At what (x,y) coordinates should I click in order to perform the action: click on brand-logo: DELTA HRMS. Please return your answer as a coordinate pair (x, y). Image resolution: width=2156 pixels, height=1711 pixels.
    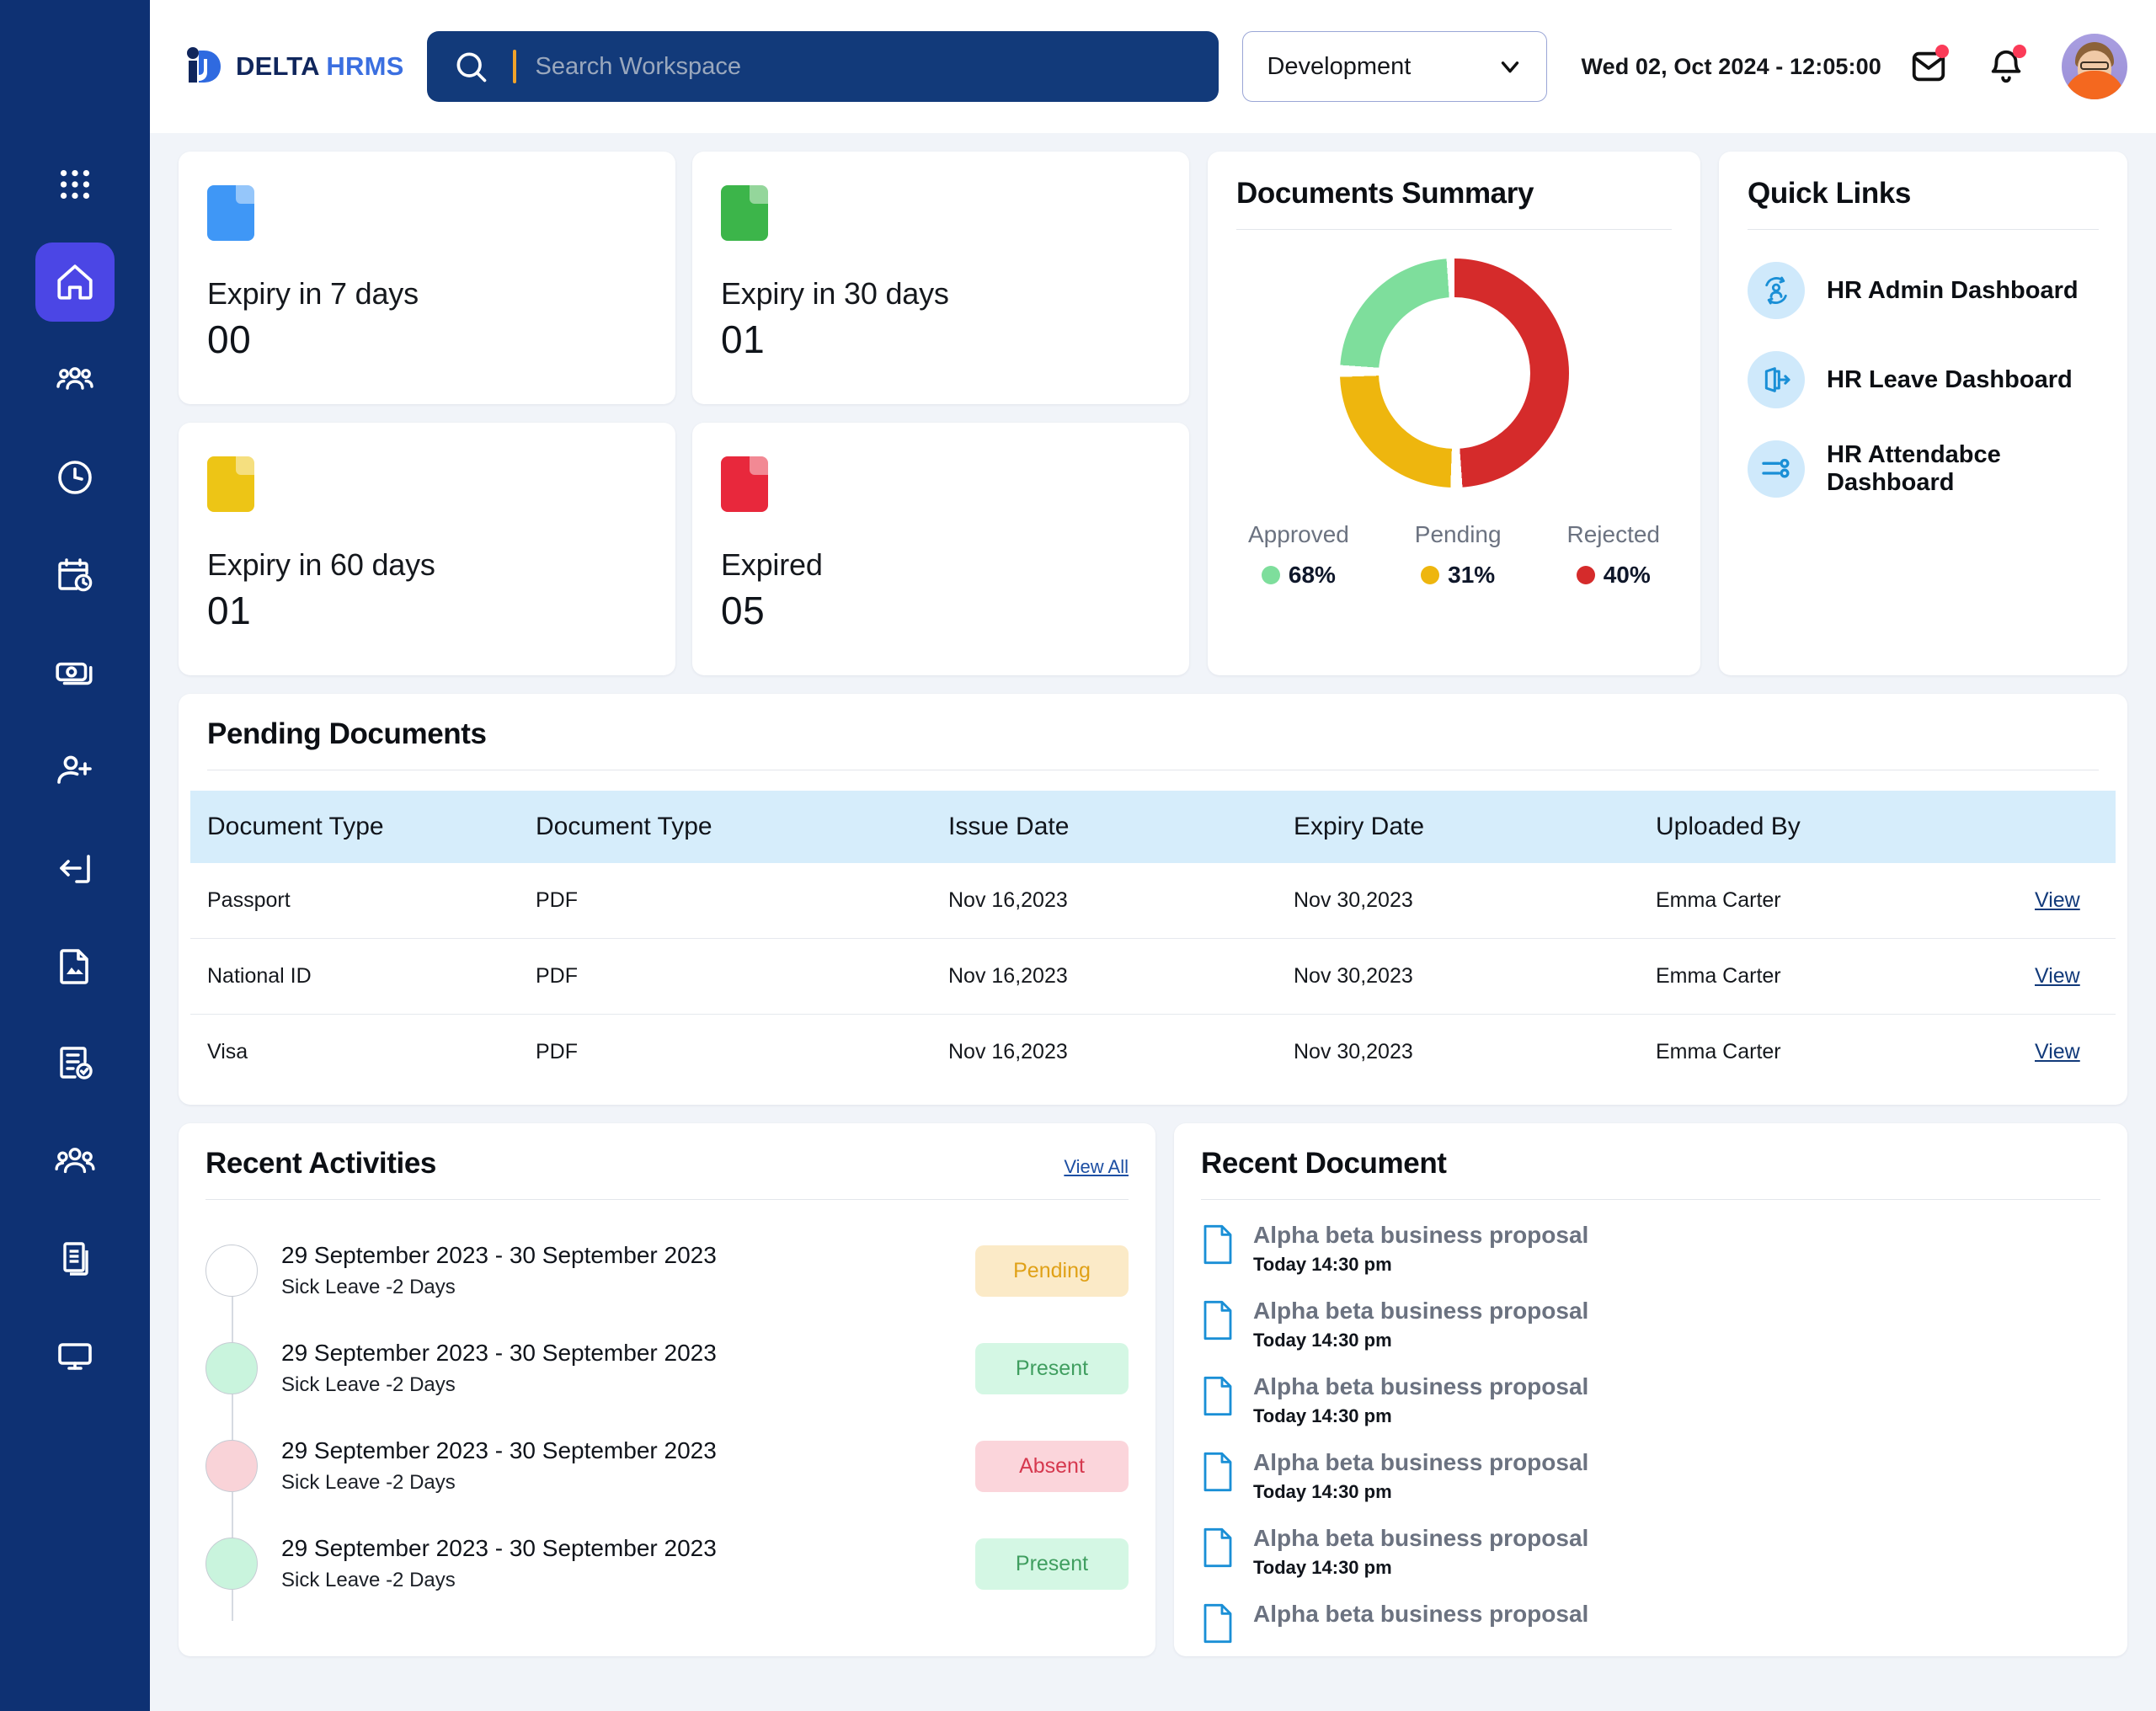
    Looking at the image, I should click on (287, 66).